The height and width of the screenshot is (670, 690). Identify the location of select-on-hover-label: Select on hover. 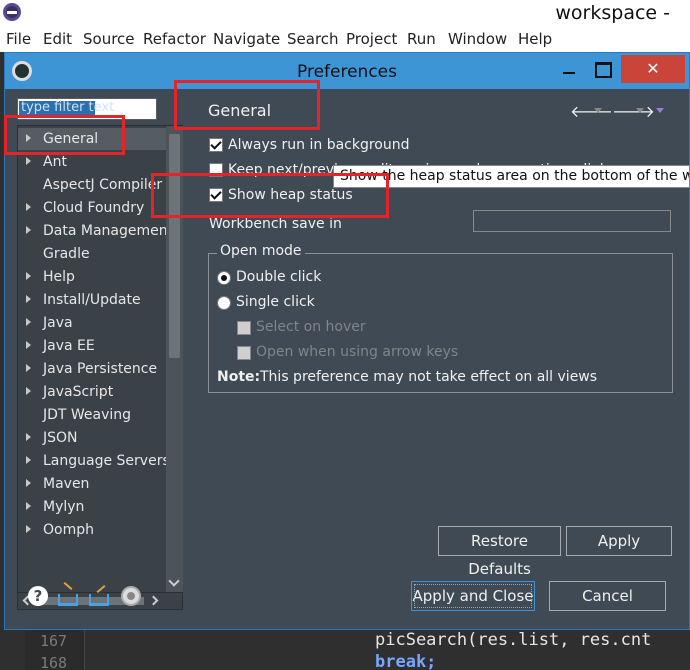
(311, 327).